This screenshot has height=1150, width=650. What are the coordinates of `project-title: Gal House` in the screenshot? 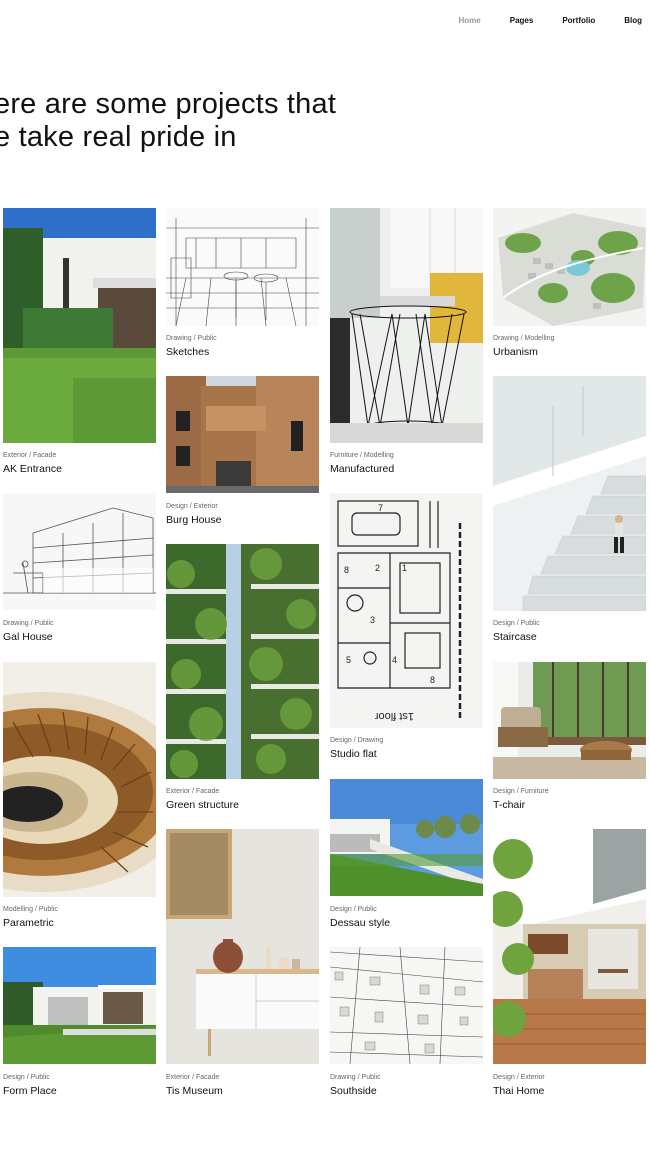 It's located at (28, 637).